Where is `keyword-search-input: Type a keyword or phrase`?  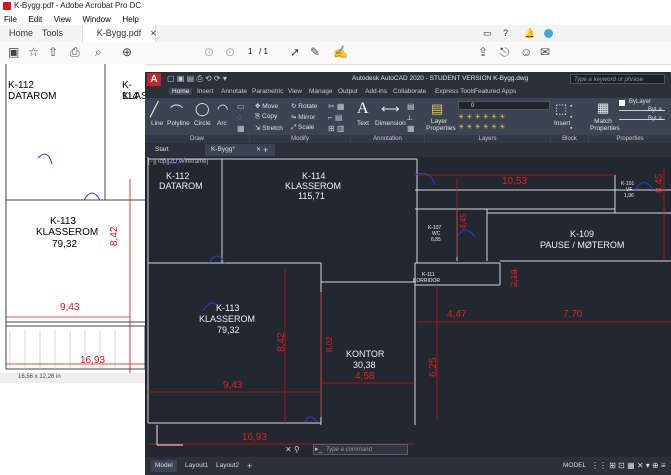
keyword-search-input: Type a keyword or phrase is located at coordinates (617, 79).